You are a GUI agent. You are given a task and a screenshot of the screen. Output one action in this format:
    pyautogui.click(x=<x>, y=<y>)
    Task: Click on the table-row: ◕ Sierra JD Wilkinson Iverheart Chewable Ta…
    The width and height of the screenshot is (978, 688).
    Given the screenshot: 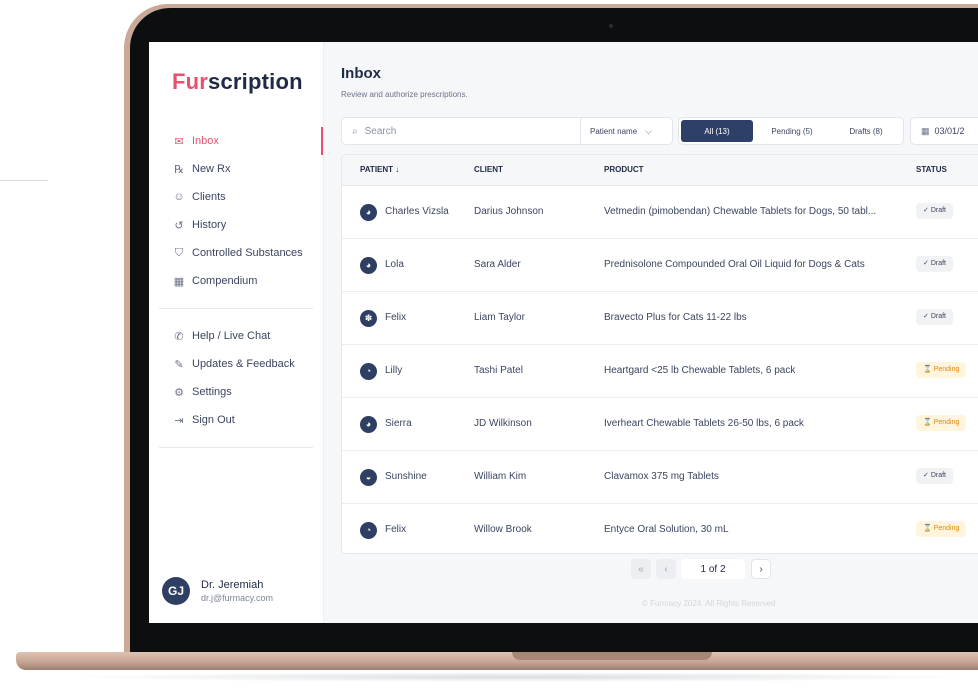 What is the action you would take?
    pyautogui.click(x=660, y=424)
    